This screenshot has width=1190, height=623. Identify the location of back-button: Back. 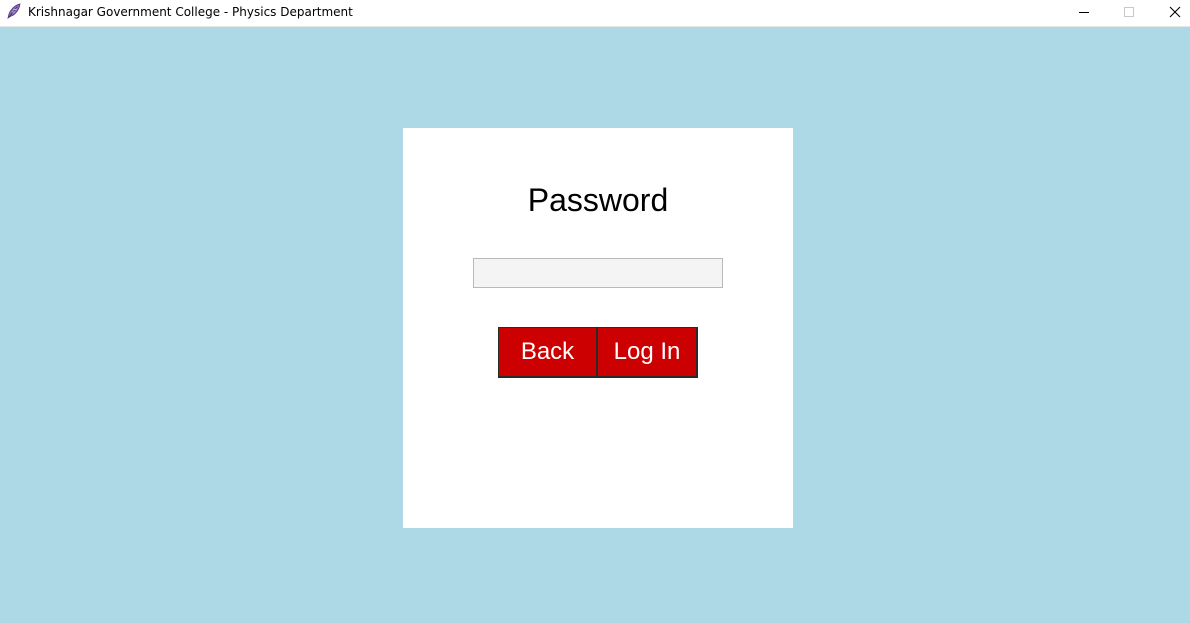
(548, 352).